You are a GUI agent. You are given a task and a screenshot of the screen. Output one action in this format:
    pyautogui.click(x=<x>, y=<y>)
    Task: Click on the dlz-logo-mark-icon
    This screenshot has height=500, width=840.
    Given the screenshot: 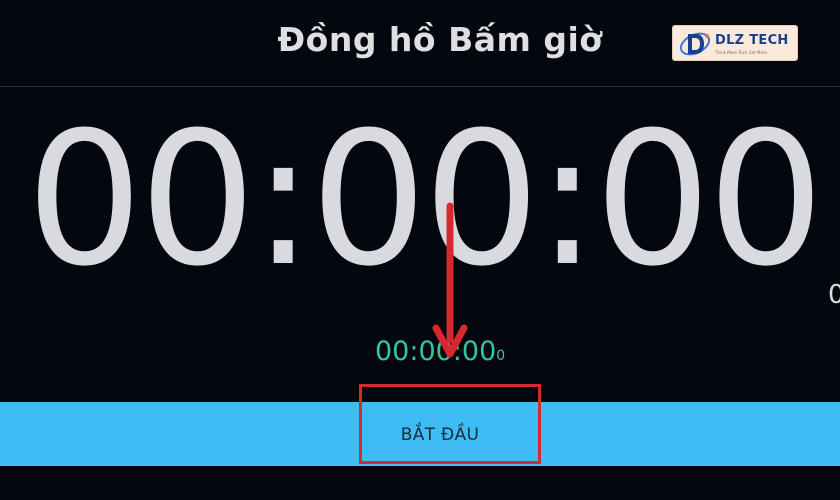 What is the action you would take?
    pyautogui.click(x=695, y=44)
    